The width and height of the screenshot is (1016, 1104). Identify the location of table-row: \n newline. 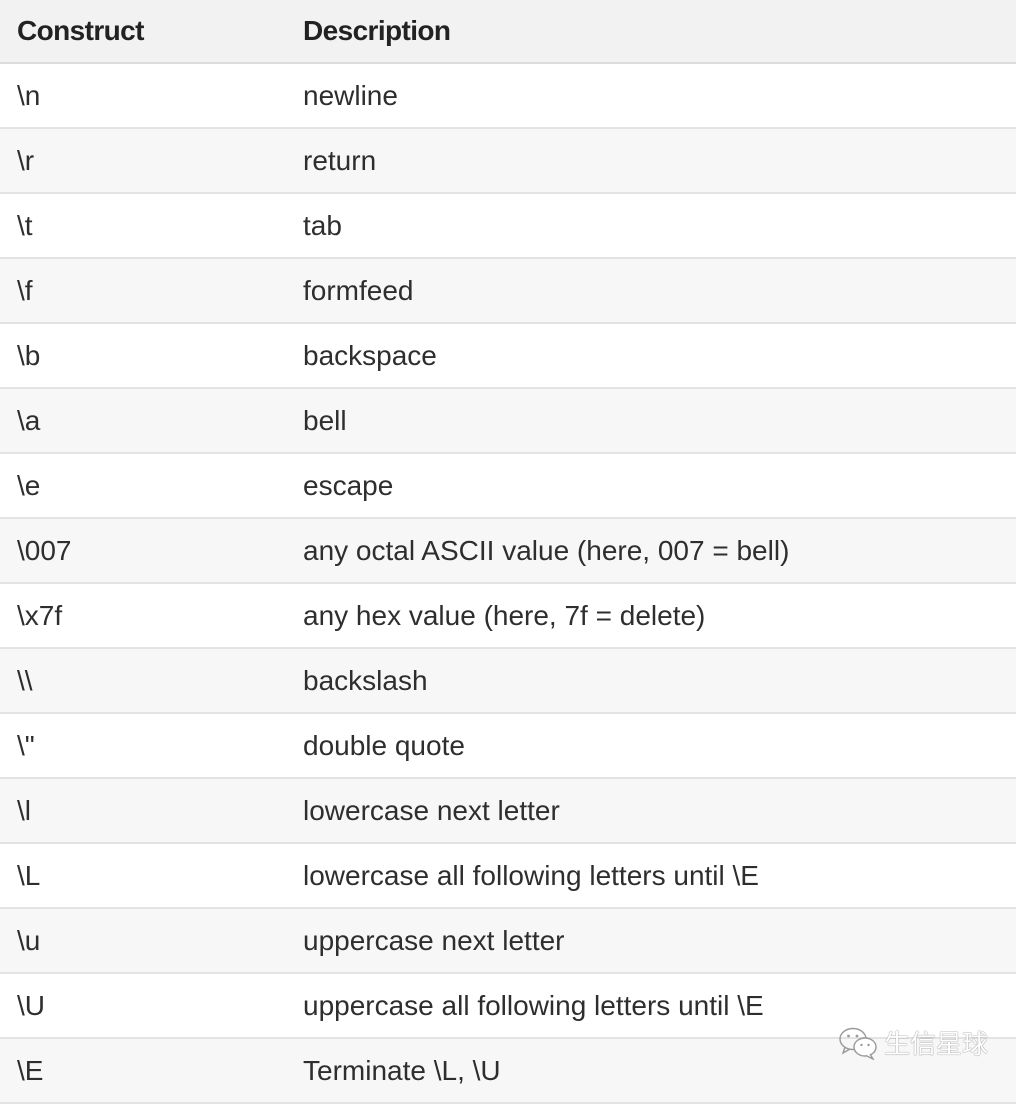
(508, 96).